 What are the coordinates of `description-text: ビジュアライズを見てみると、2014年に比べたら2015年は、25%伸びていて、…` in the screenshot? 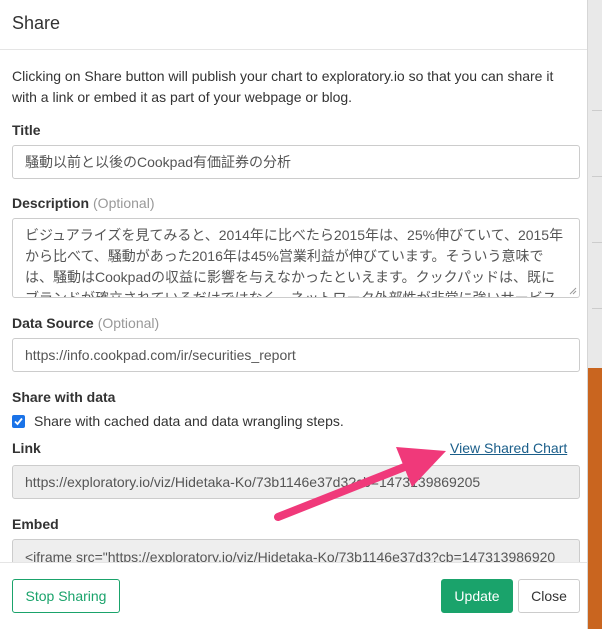 It's located at (294, 262).